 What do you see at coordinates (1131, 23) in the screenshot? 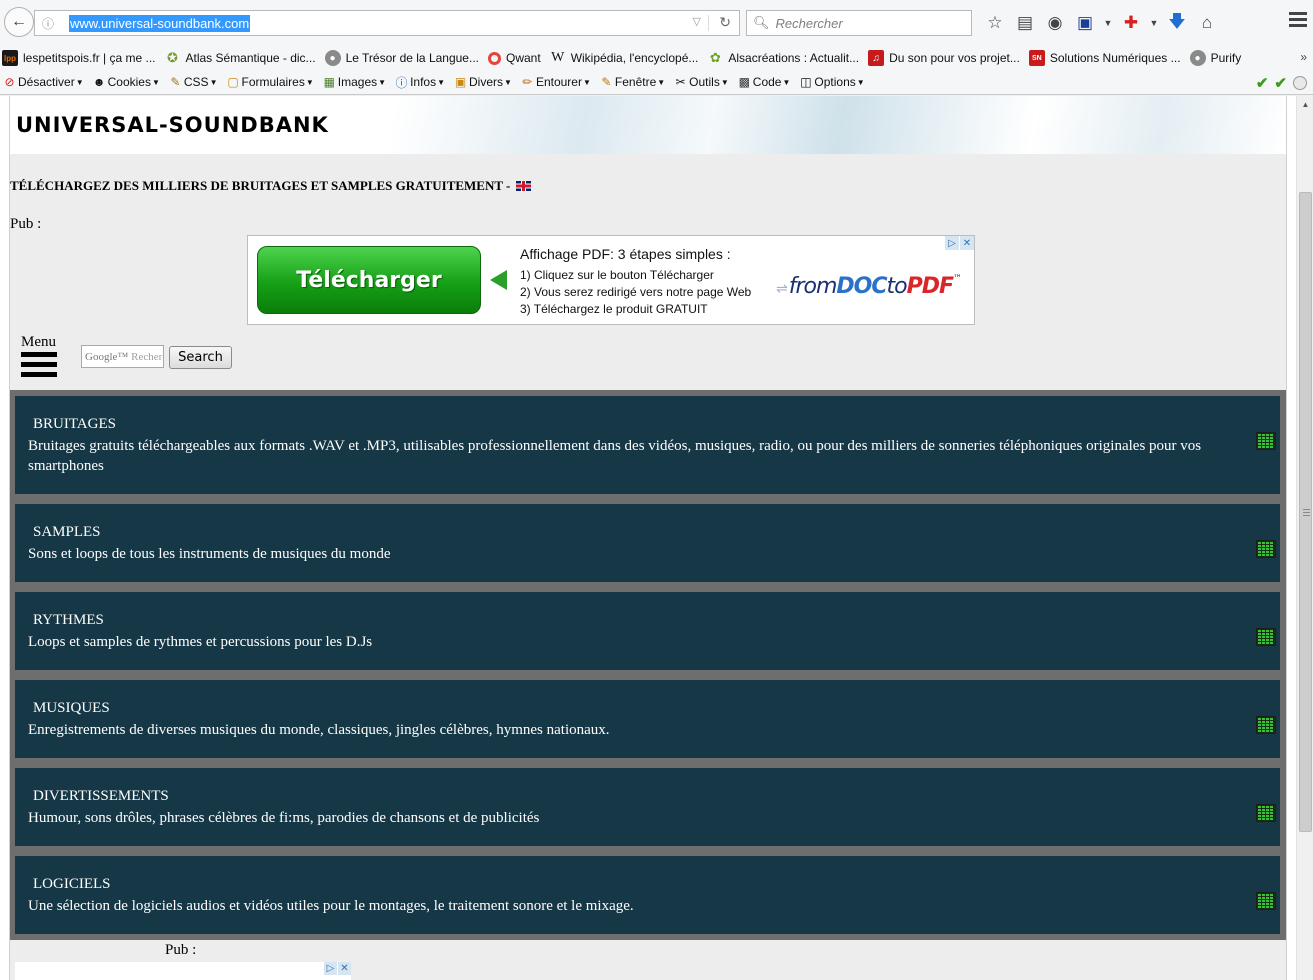
I see `addon-red-cross-icon: ✚` at bounding box center [1131, 23].